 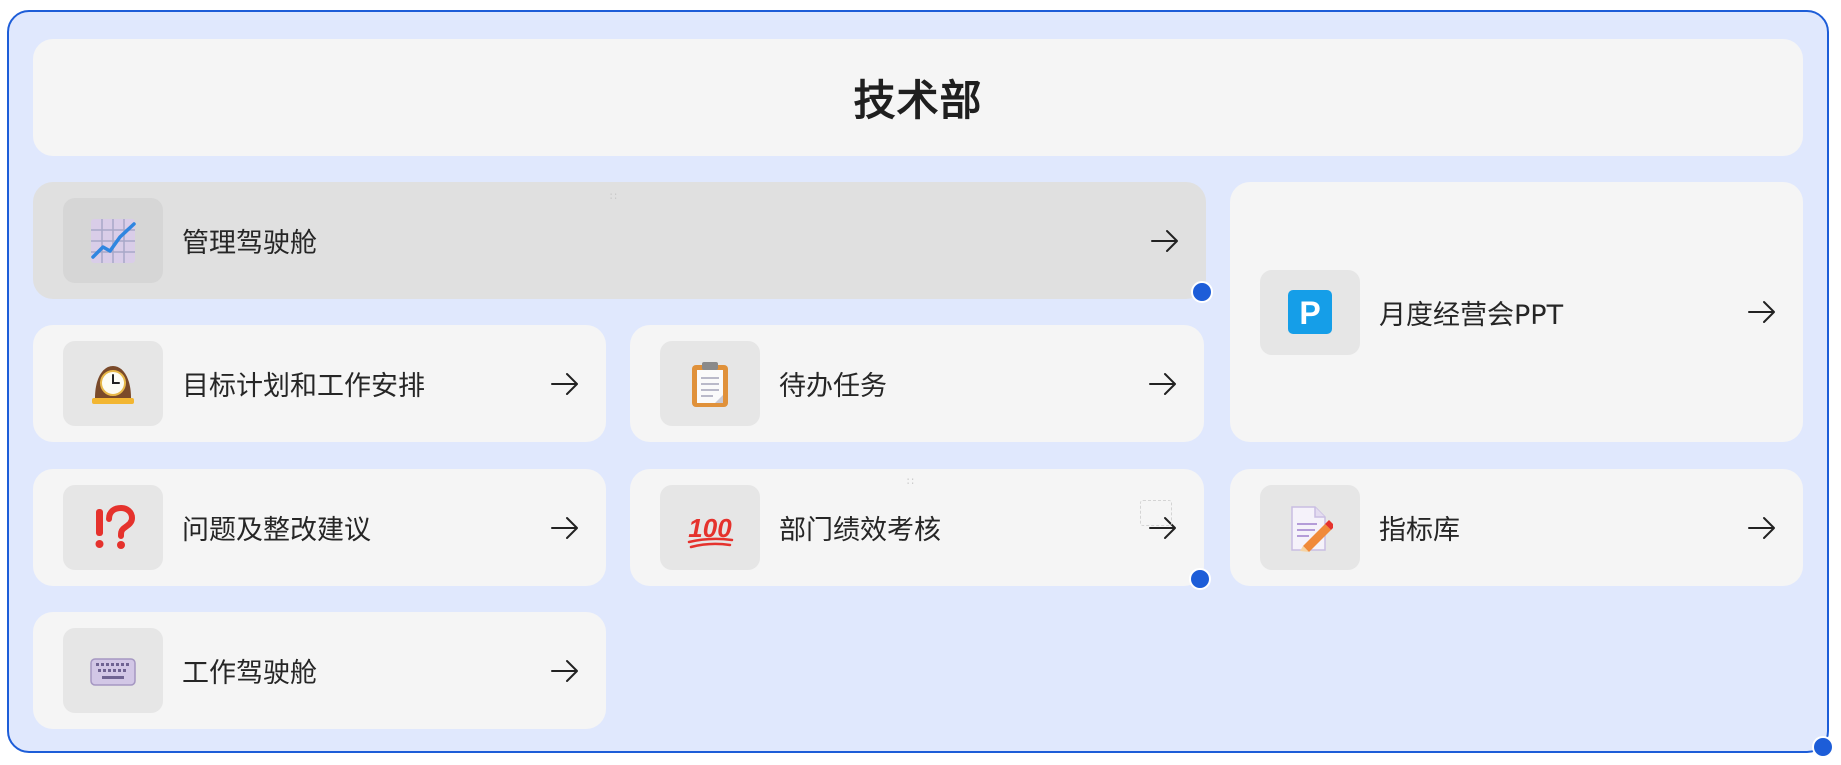 I want to click on card-todo-tasks: 待办任务, so click(x=917, y=383).